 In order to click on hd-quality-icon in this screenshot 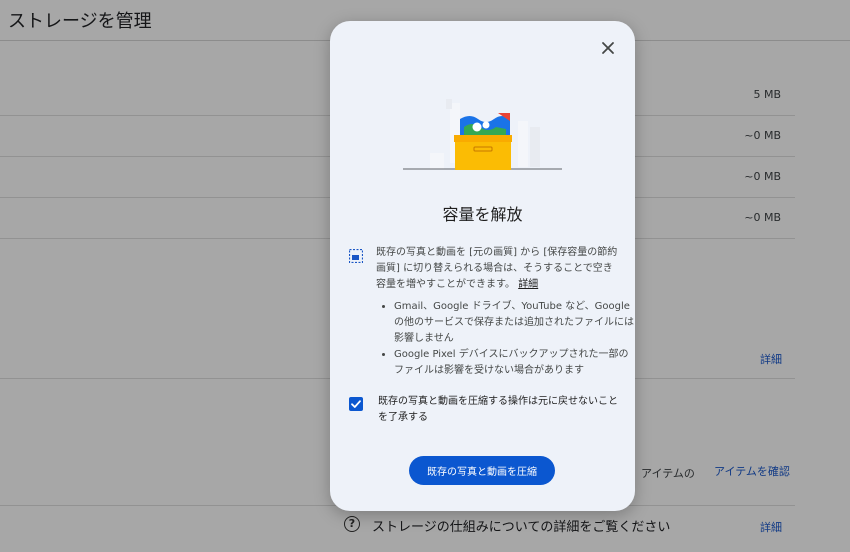, I will do `click(356, 256)`.